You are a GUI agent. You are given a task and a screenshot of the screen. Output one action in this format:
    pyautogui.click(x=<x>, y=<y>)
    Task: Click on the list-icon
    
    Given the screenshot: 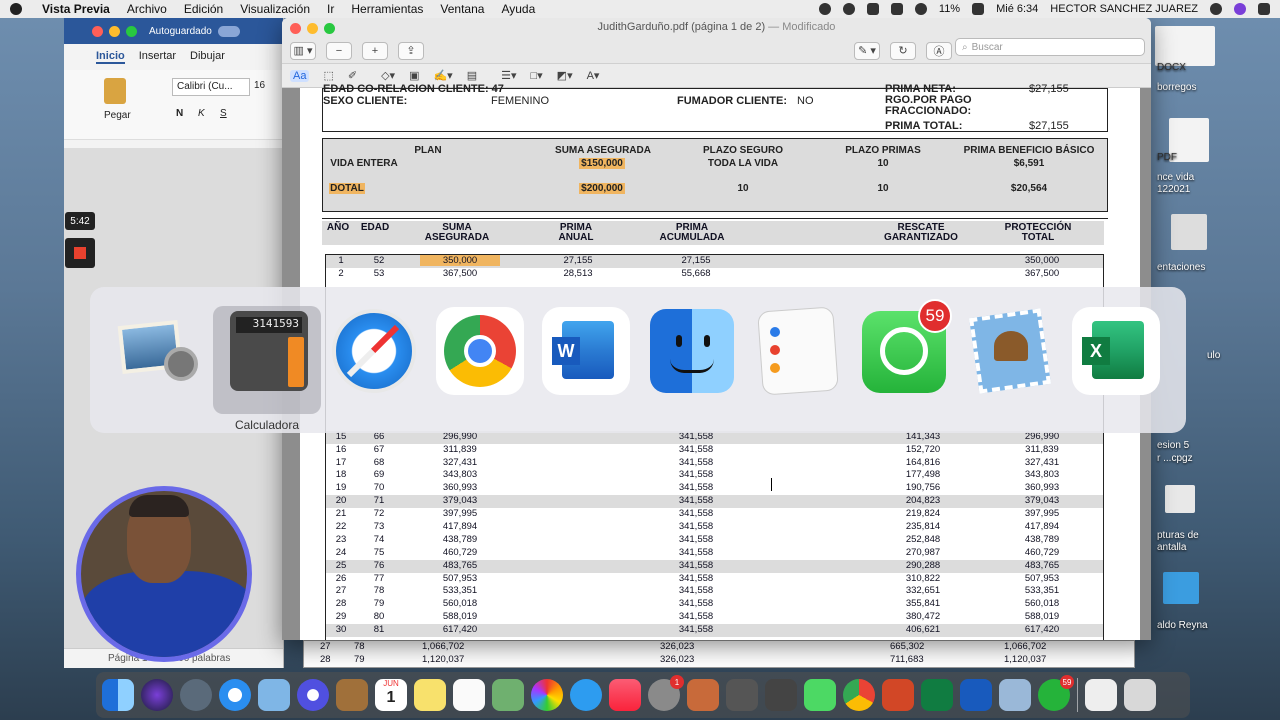 What is the action you would take?
    pyautogui.click(x=1264, y=9)
    